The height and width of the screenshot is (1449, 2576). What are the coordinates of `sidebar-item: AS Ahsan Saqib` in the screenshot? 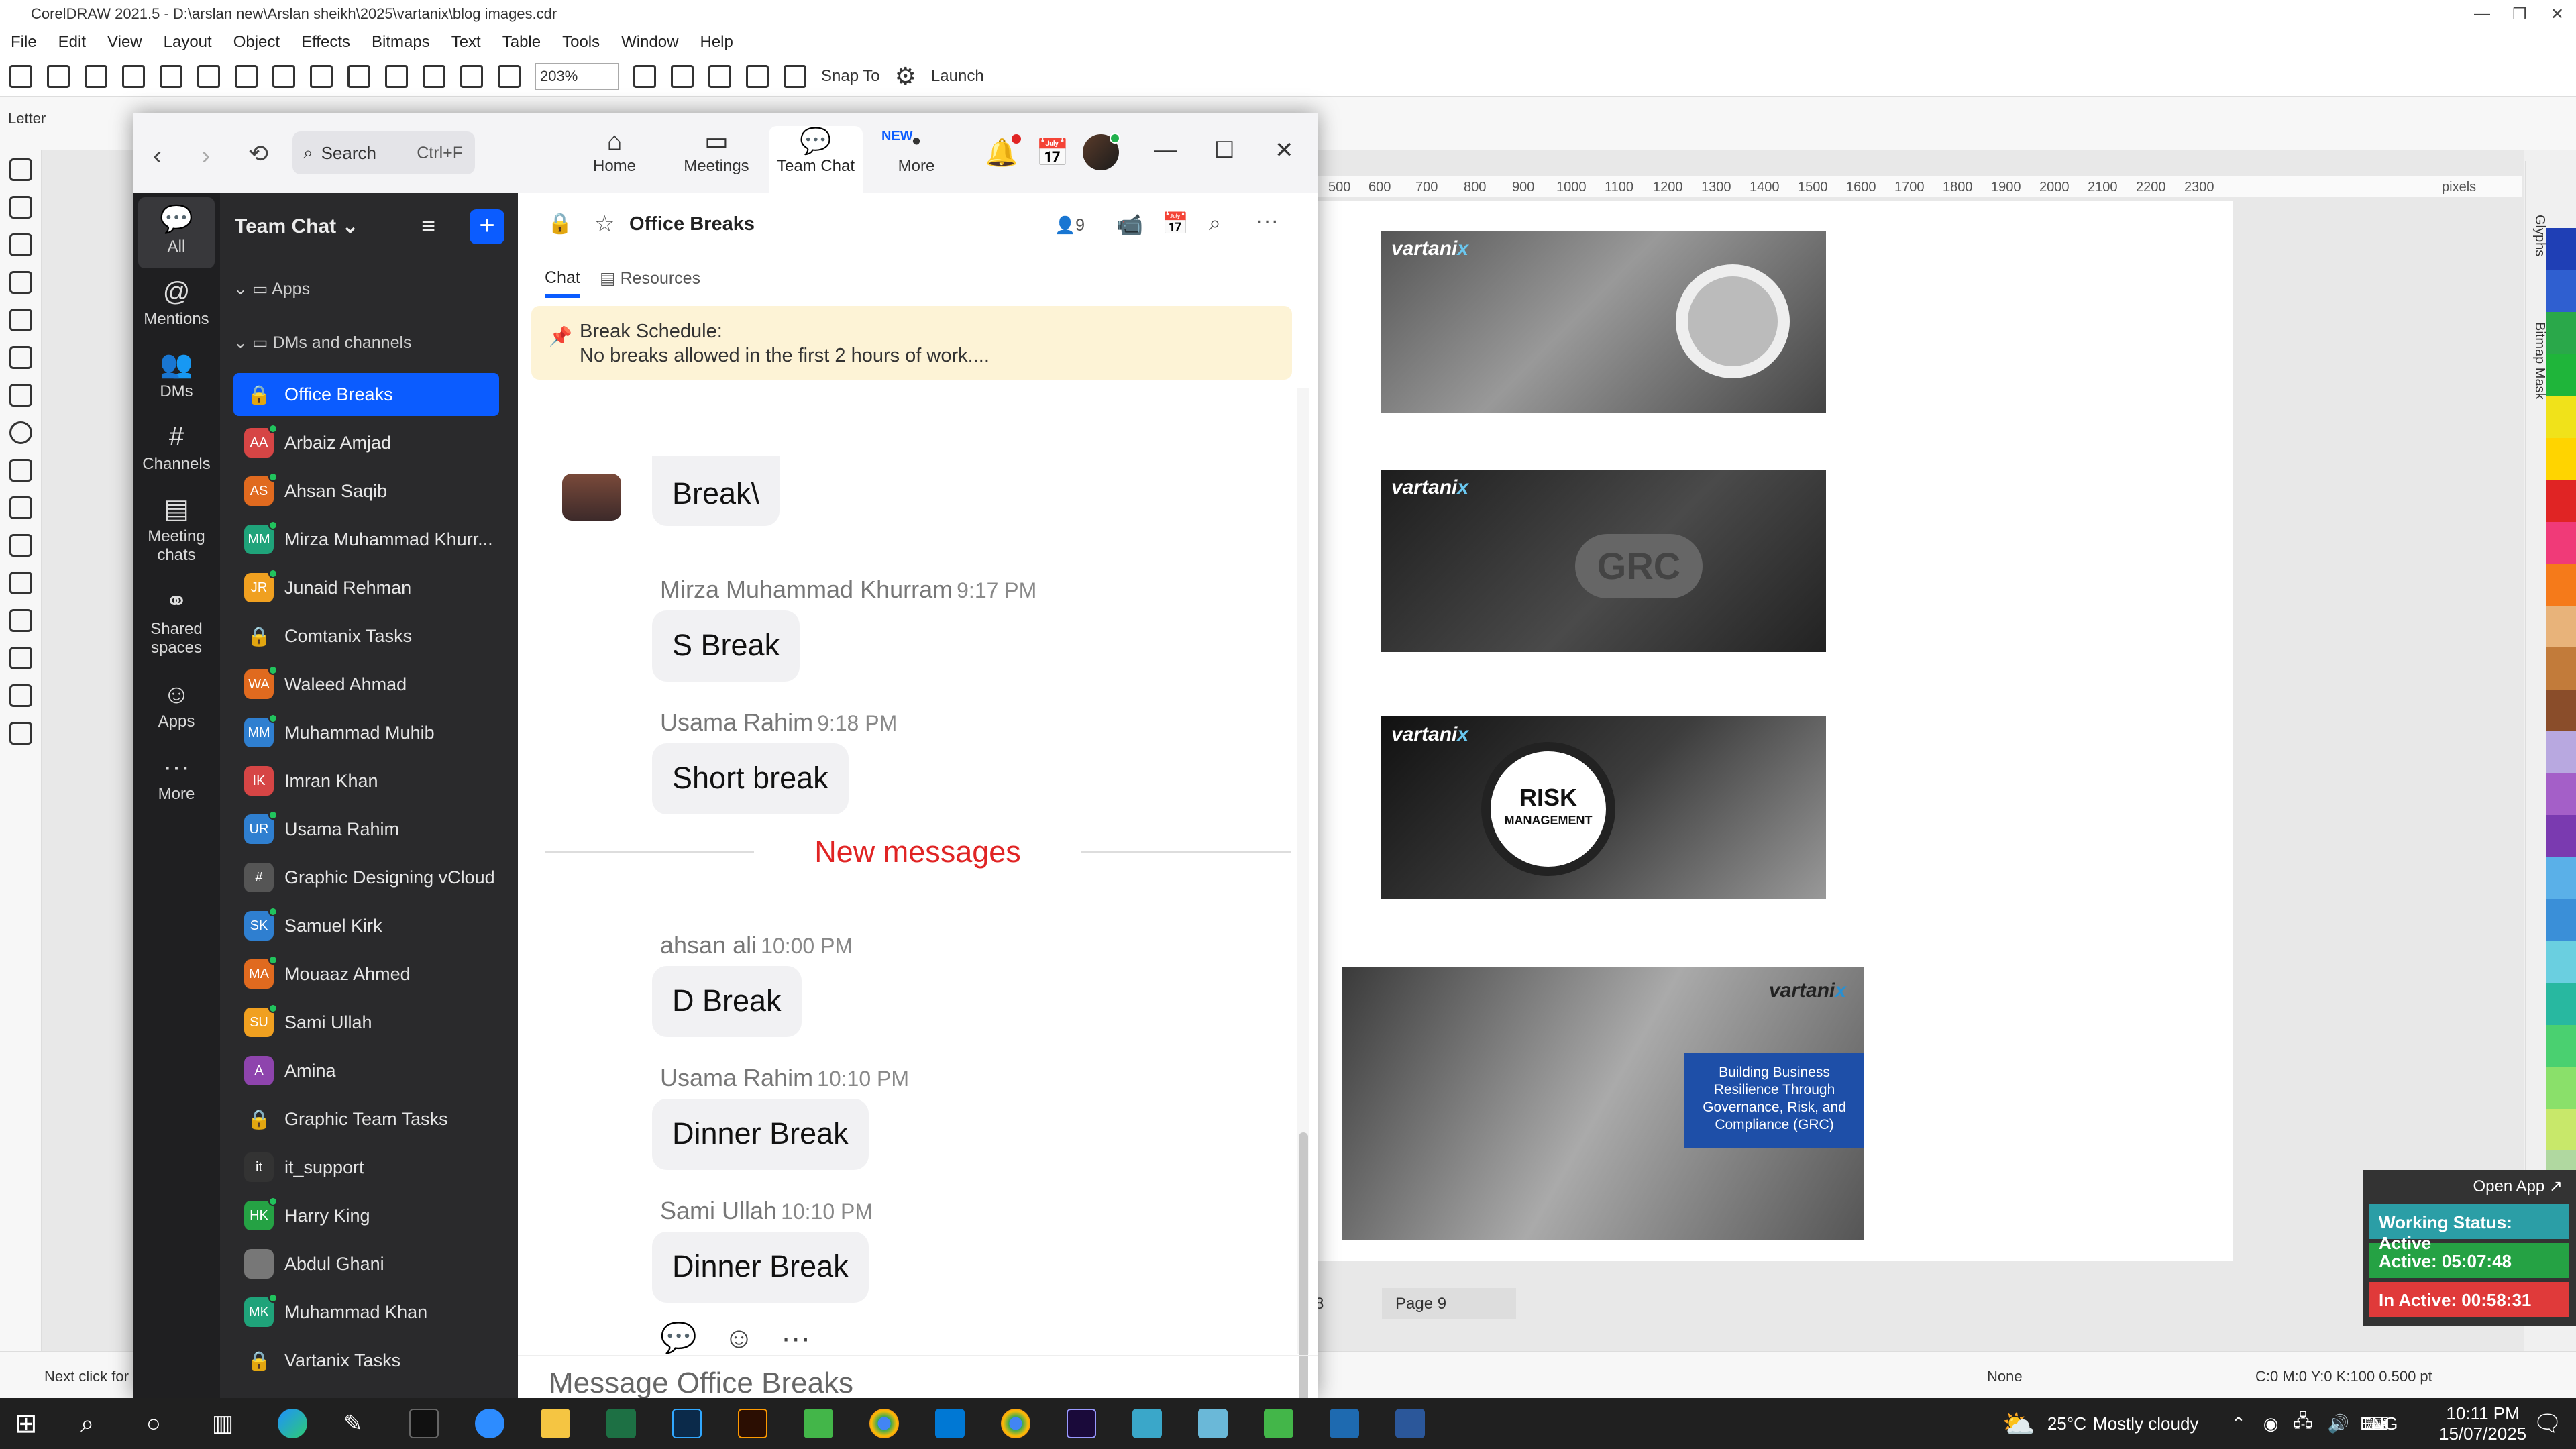 It's located at (366, 491).